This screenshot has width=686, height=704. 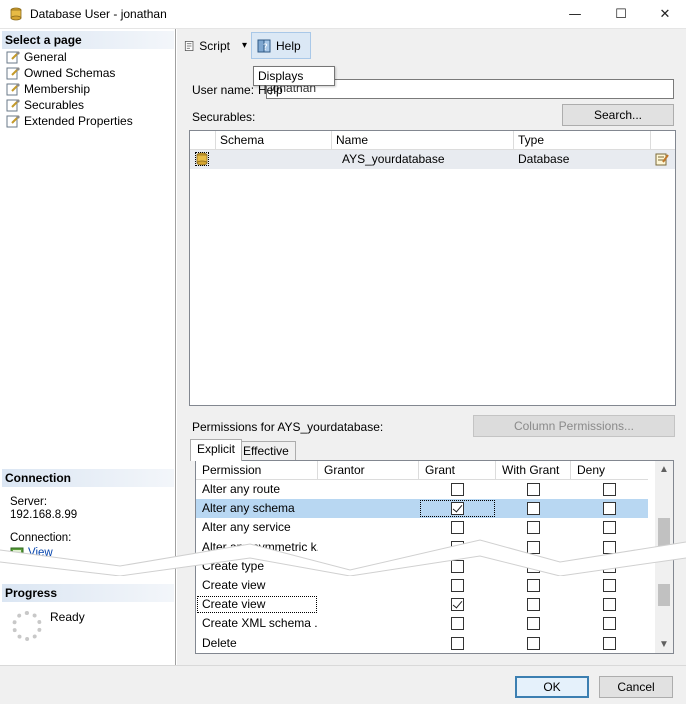 I want to click on minimize-button: —, so click(x=575, y=14).